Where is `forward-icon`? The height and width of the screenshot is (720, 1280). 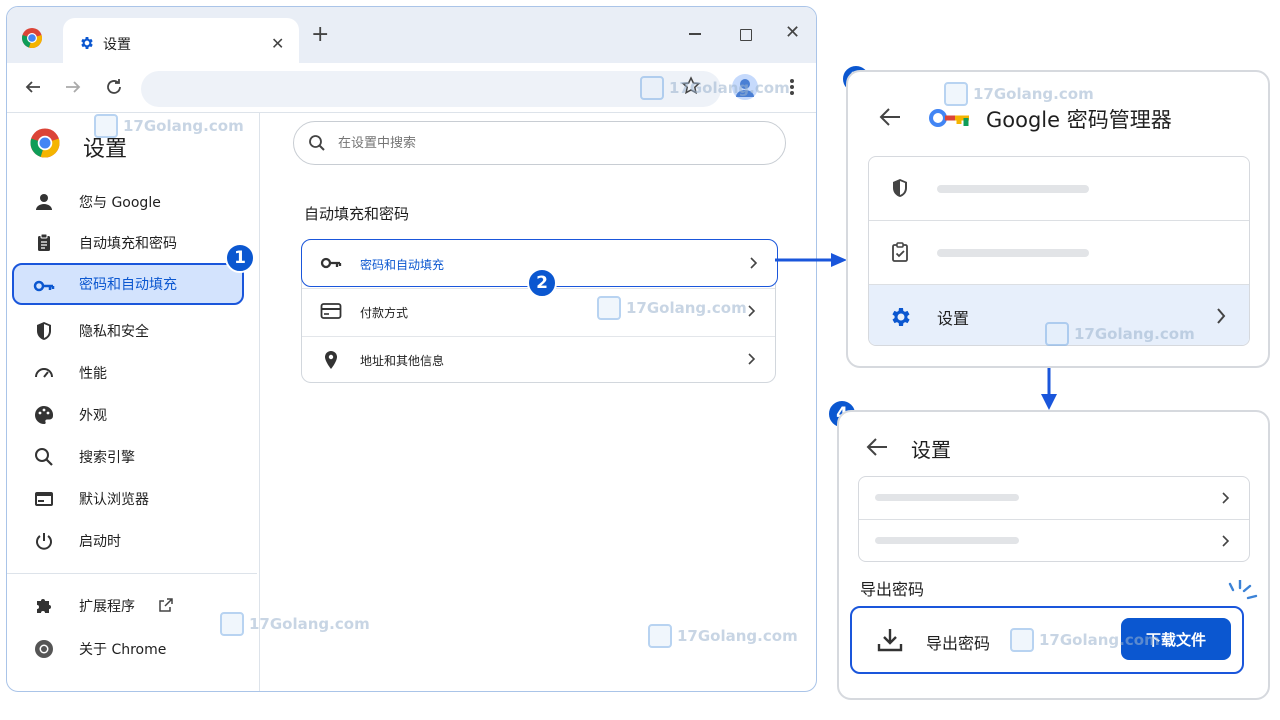
forward-icon is located at coordinates (73, 87).